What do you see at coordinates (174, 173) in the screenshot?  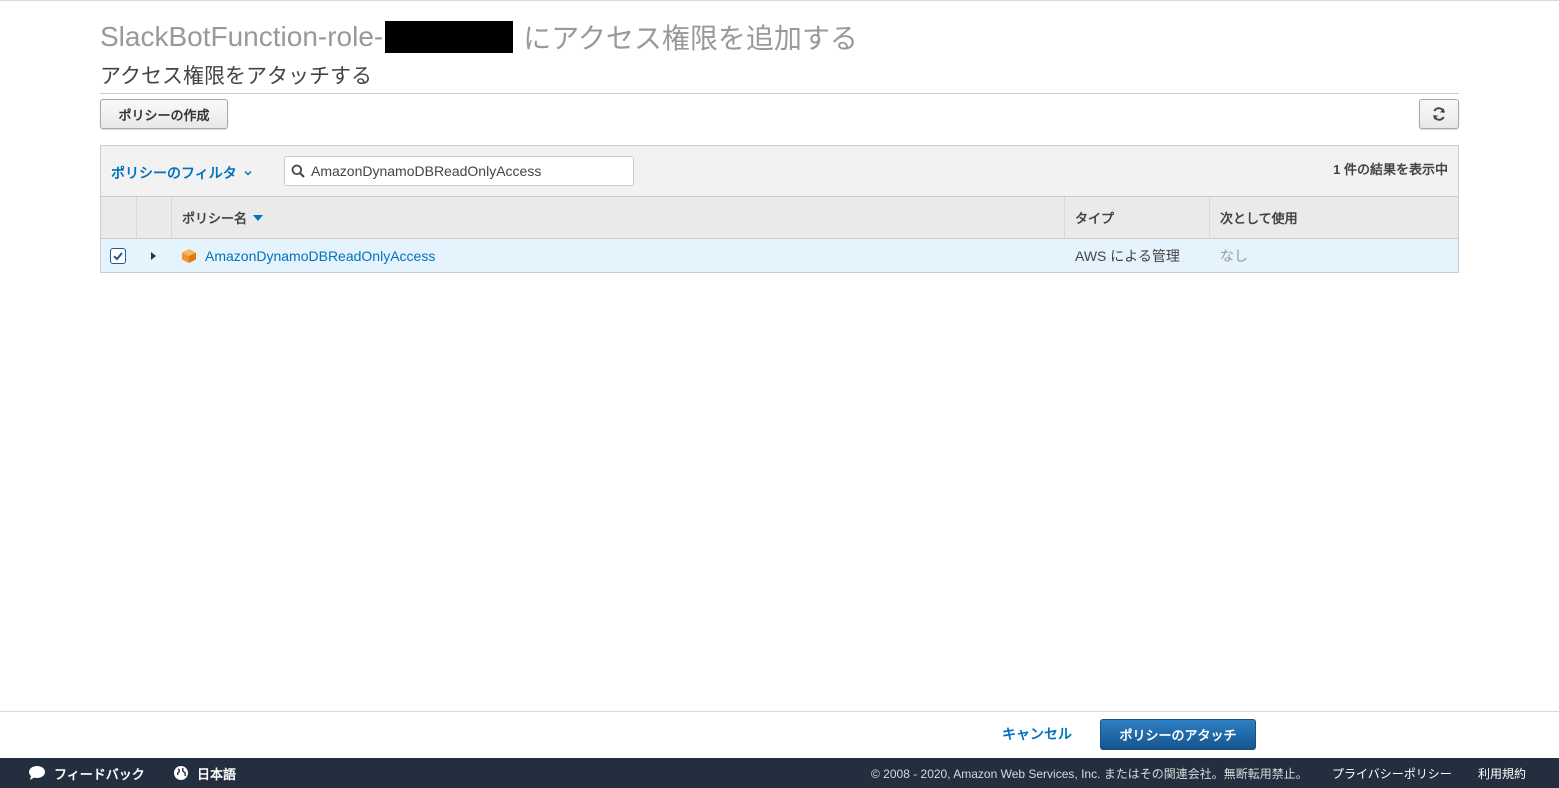 I see `policy-filter-label: ポリシーのフィルタ` at bounding box center [174, 173].